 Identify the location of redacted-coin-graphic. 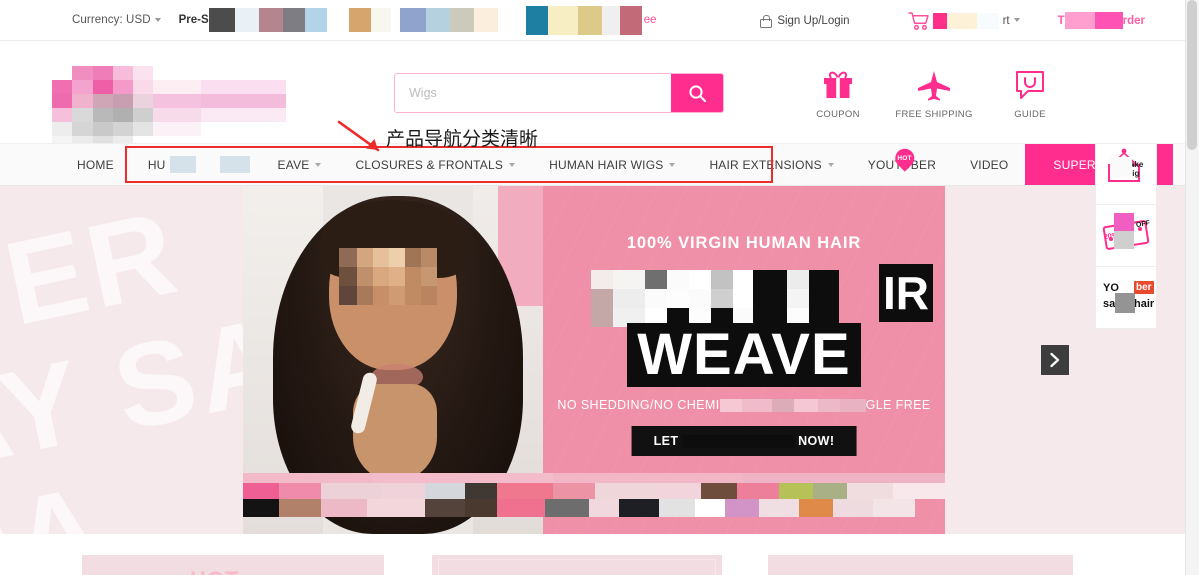
(583, 20).